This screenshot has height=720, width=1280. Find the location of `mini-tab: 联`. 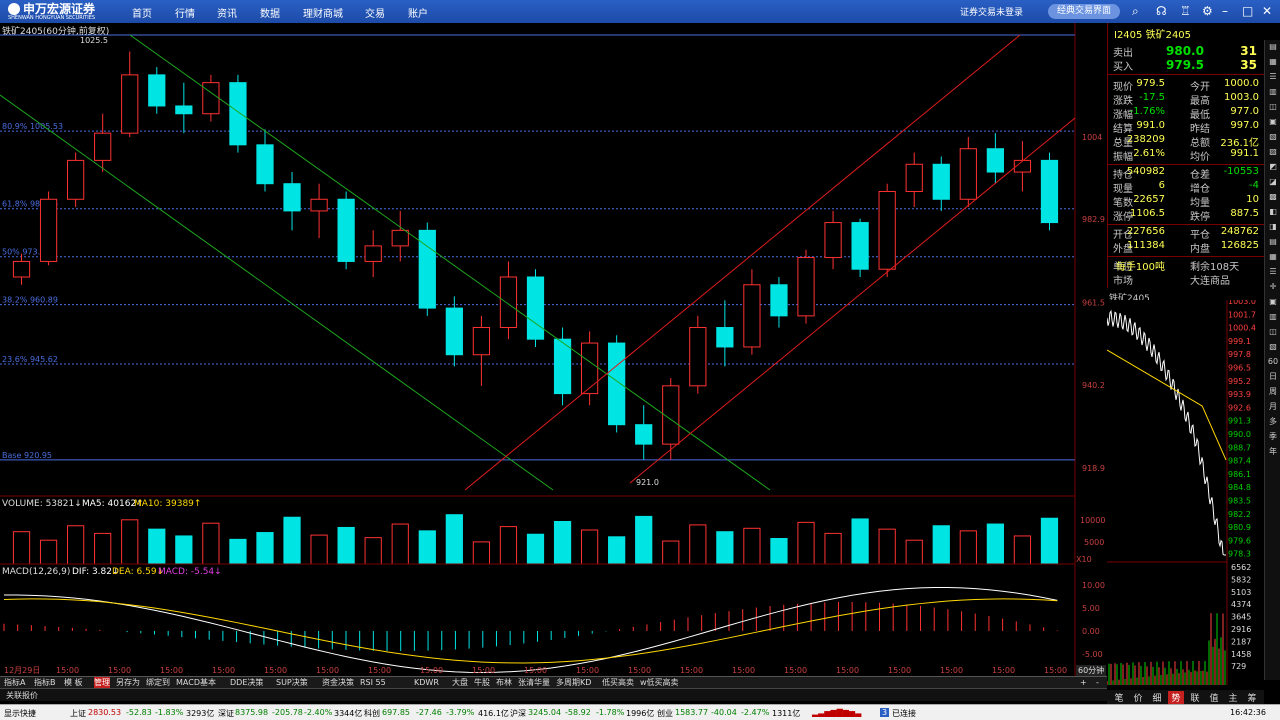

mini-tab: 联 is located at coordinates (1195, 697).